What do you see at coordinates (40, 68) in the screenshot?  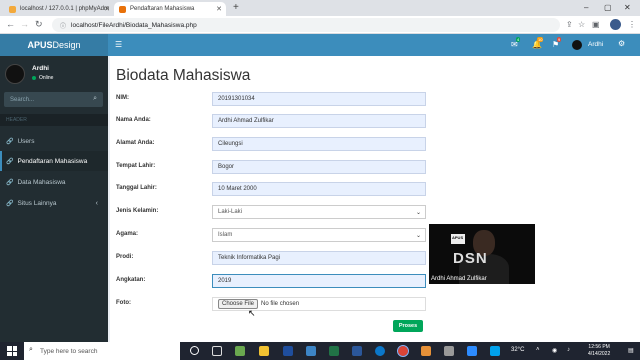 I see `sidebar-user-name: Ardhi` at bounding box center [40, 68].